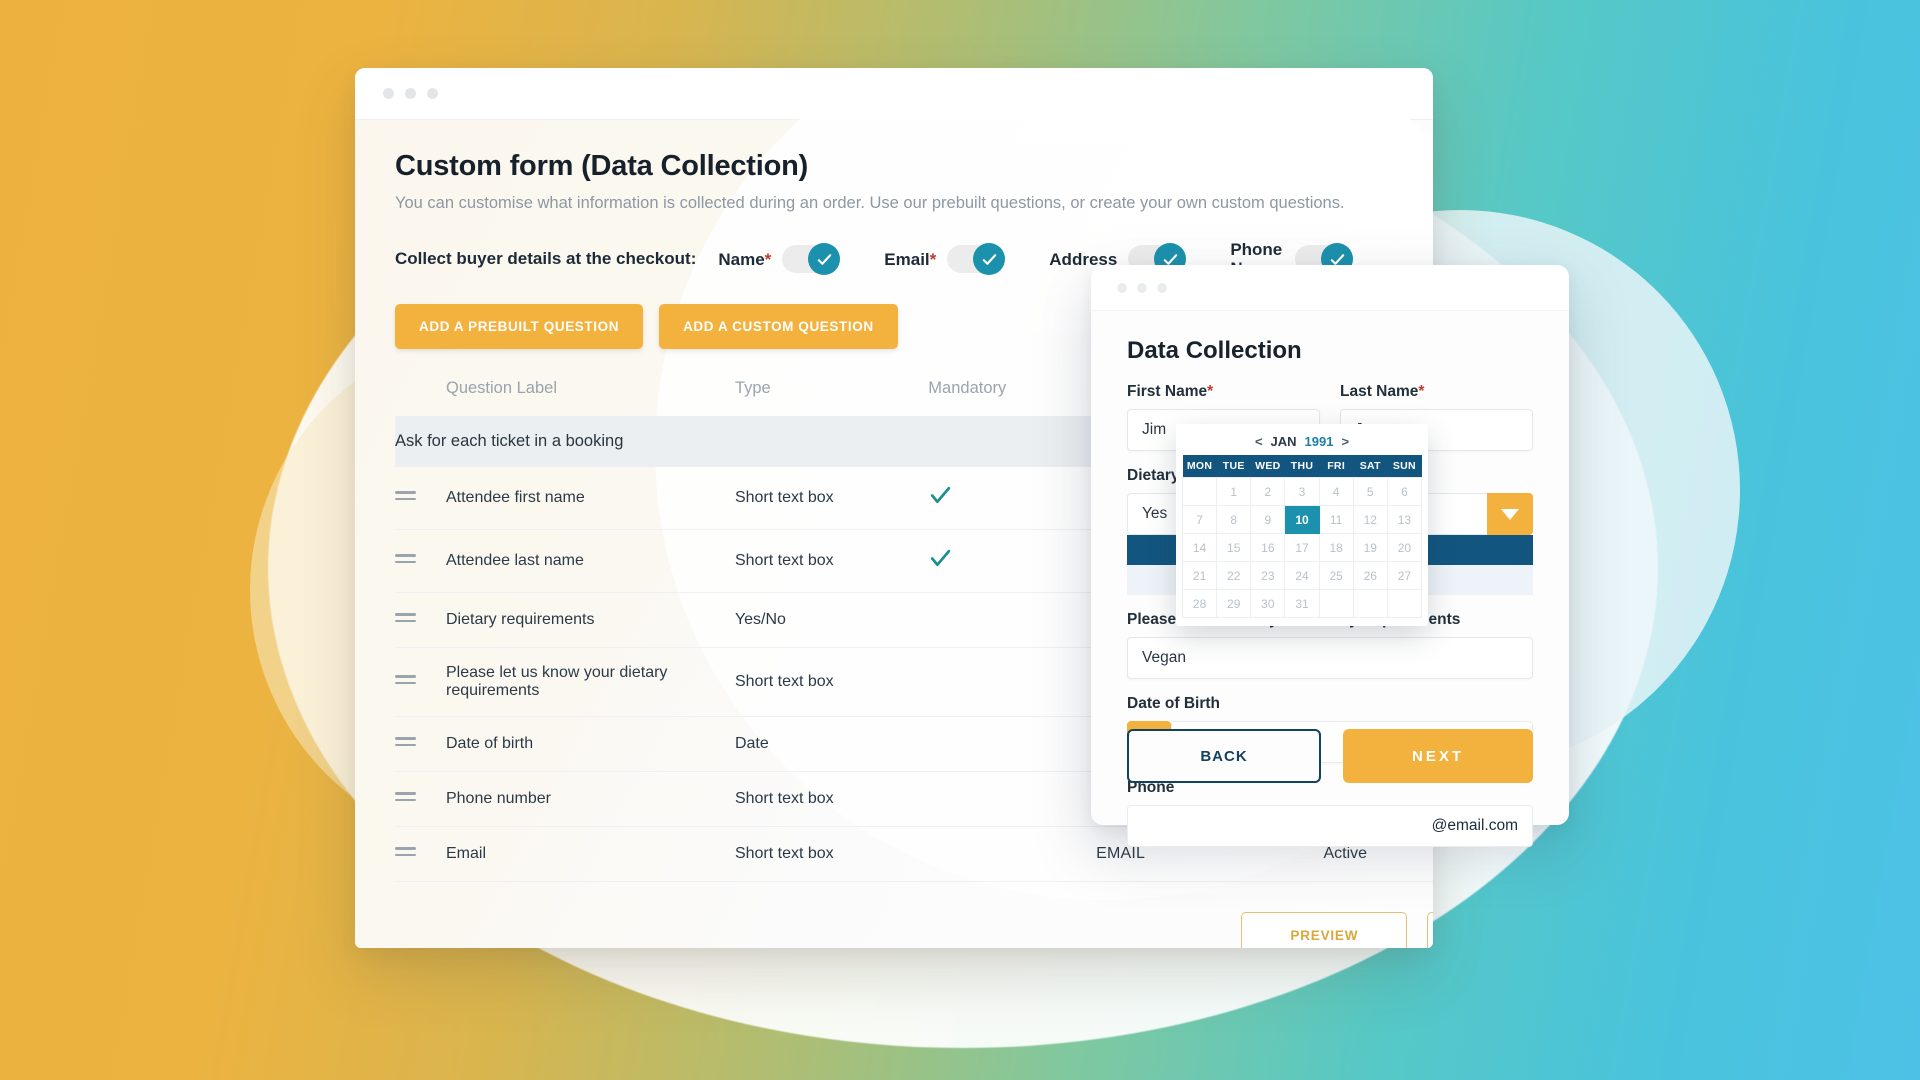 The image size is (1920, 1080). Describe the element at coordinates (1330, 756) in the screenshot. I see `modal-footer: BACK NEXT` at that location.